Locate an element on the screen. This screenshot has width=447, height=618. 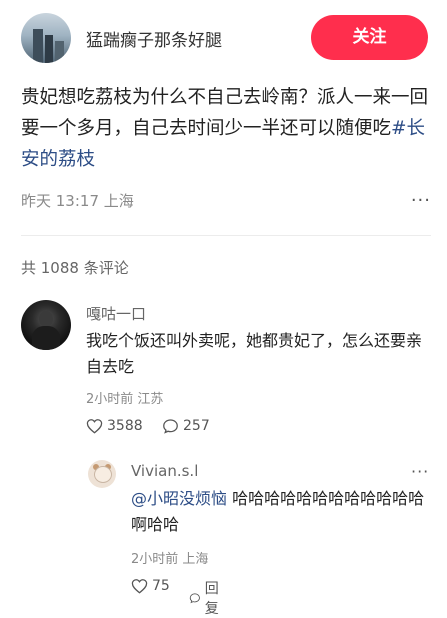
reply-count-button: 257 is located at coordinates (186, 426).